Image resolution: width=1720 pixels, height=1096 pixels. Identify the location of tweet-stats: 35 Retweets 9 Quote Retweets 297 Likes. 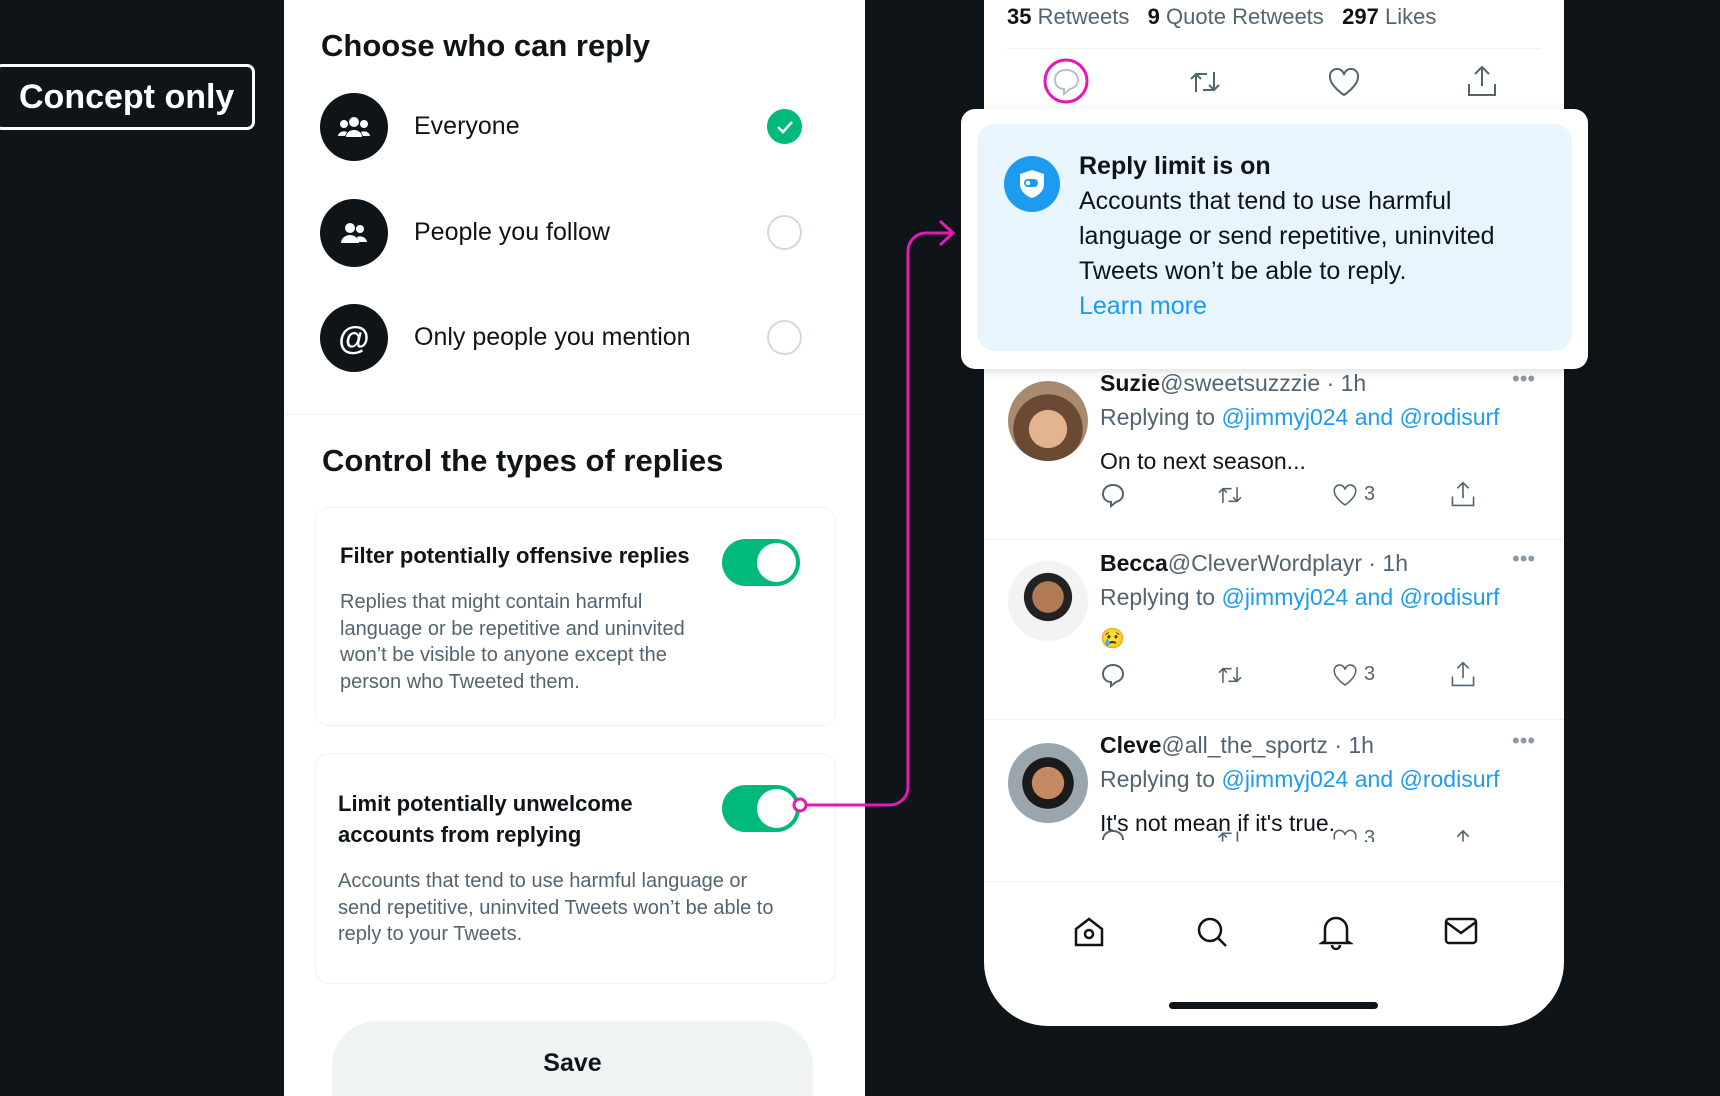
(1222, 16).